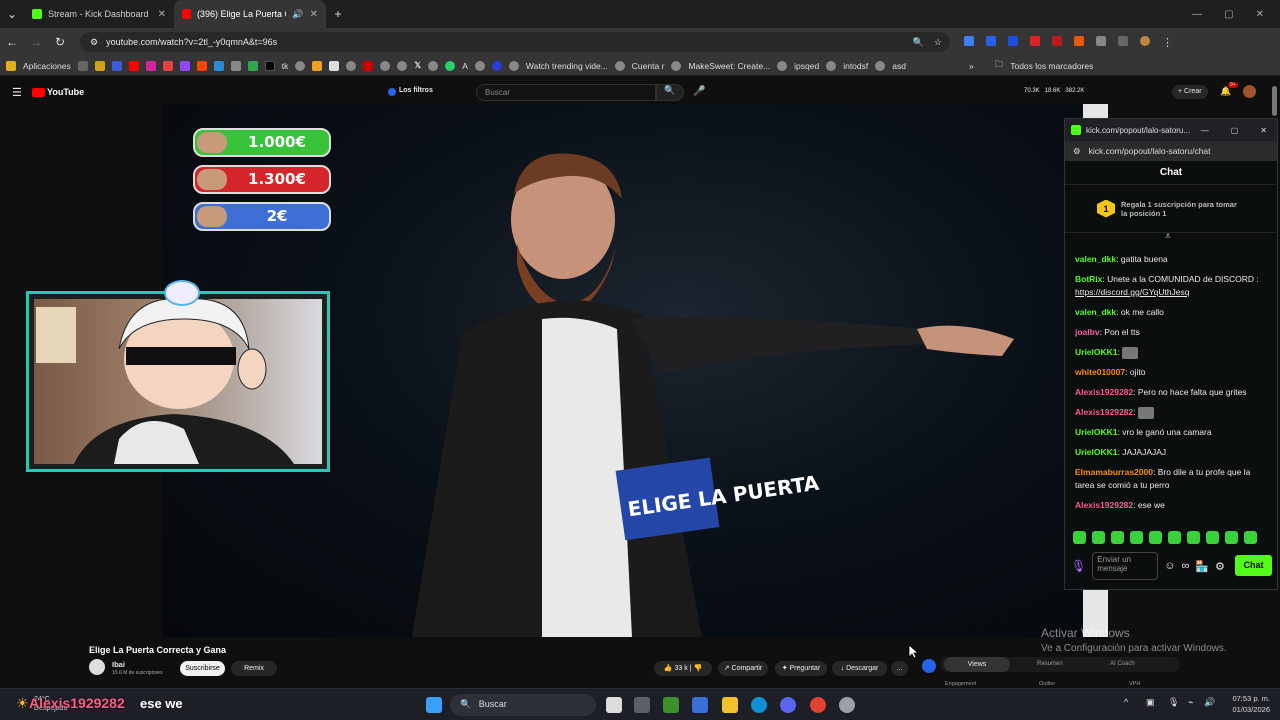 Image resolution: width=1280 pixels, height=720 pixels. Describe the element at coordinates (1235, 130) in the screenshot. I see `maximize-icon: ▢` at that location.